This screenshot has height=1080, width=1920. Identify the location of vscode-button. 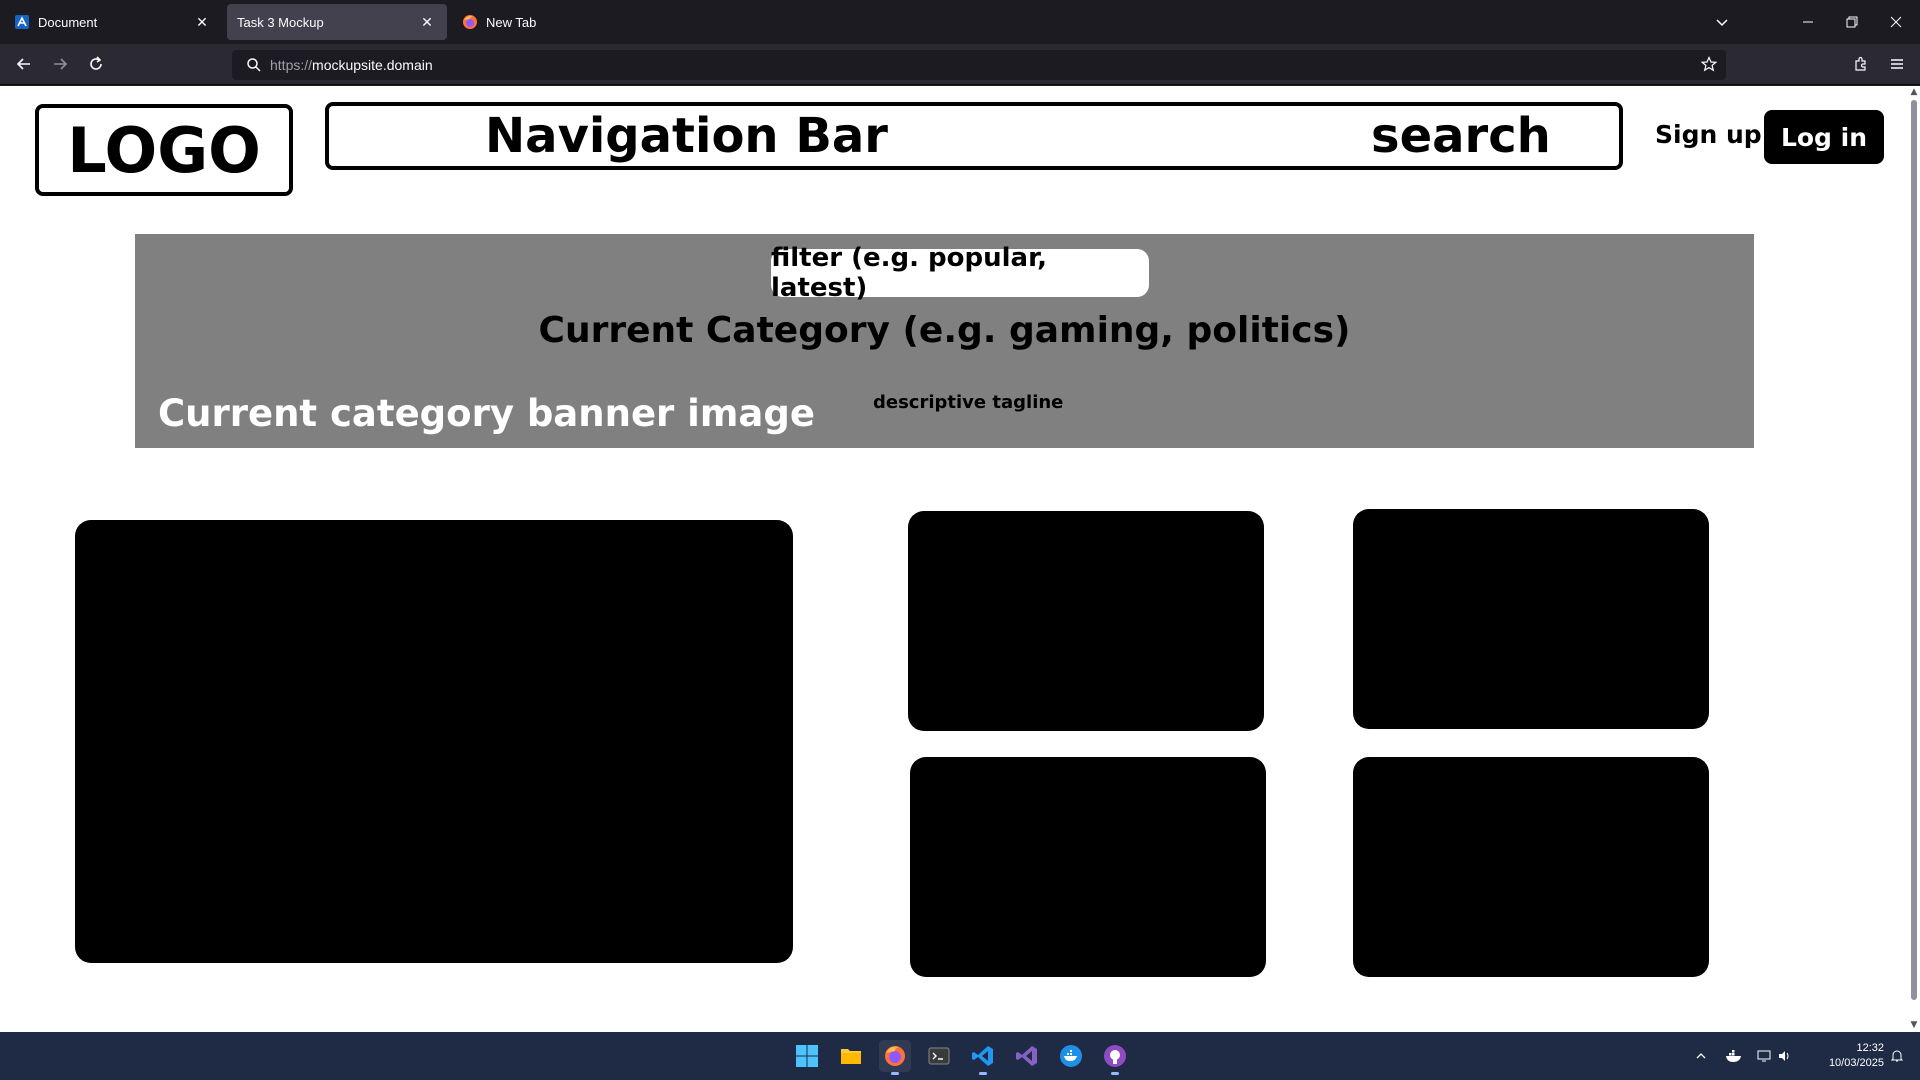
(983, 1057).